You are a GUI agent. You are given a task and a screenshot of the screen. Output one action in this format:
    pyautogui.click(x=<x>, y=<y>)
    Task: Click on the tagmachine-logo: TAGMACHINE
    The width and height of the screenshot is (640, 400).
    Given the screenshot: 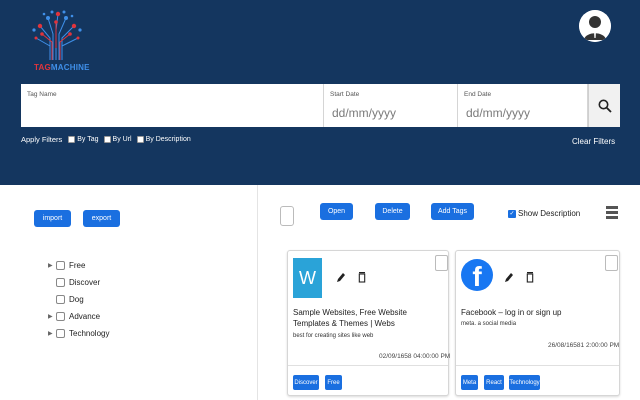 What is the action you would take?
    pyautogui.click(x=59, y=41)
    